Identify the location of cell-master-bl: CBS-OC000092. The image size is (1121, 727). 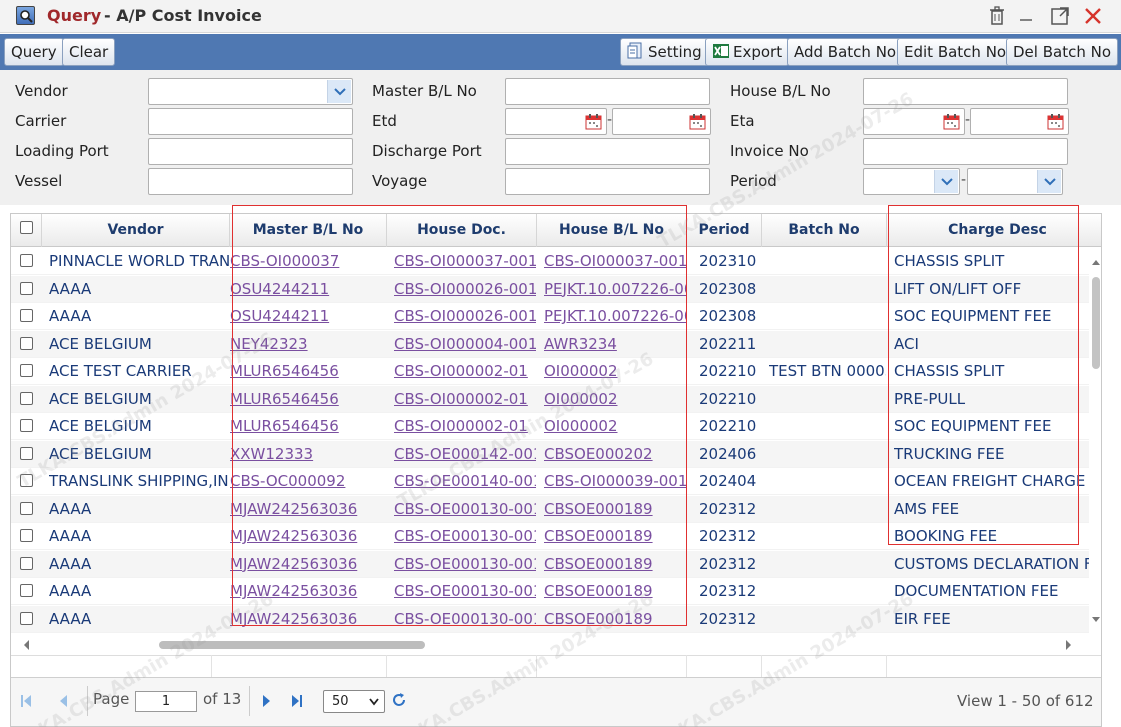
(308, 481).